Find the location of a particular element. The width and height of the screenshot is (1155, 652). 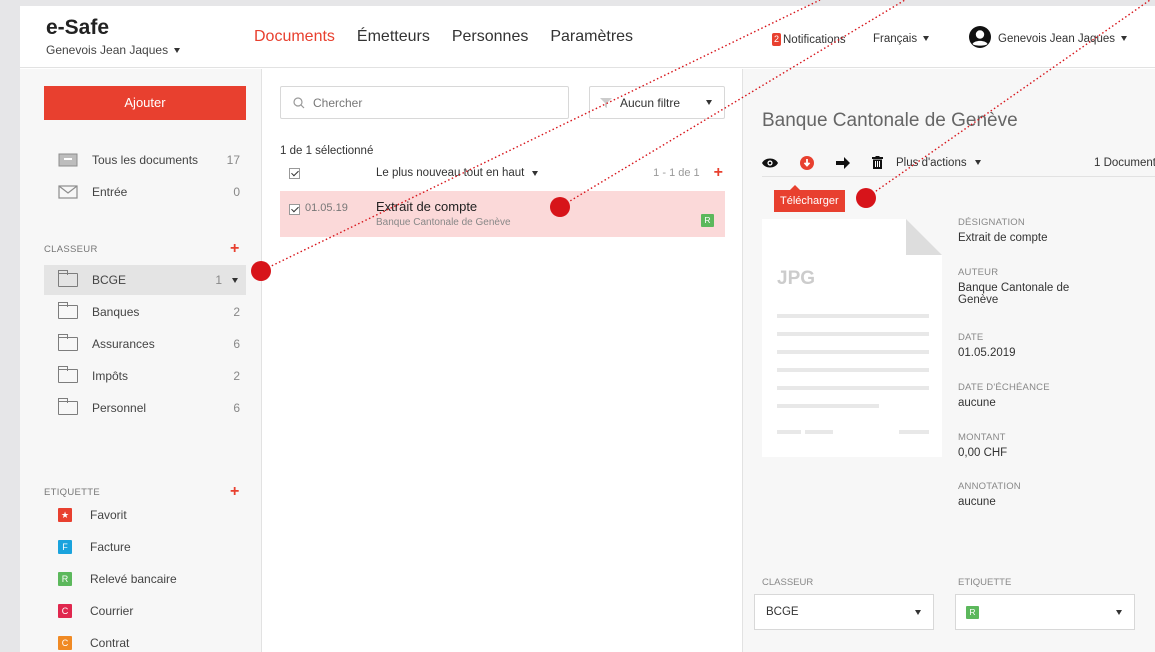

sidebar-item-inbox: Entrée 0 is located at coordinates (145, 192).